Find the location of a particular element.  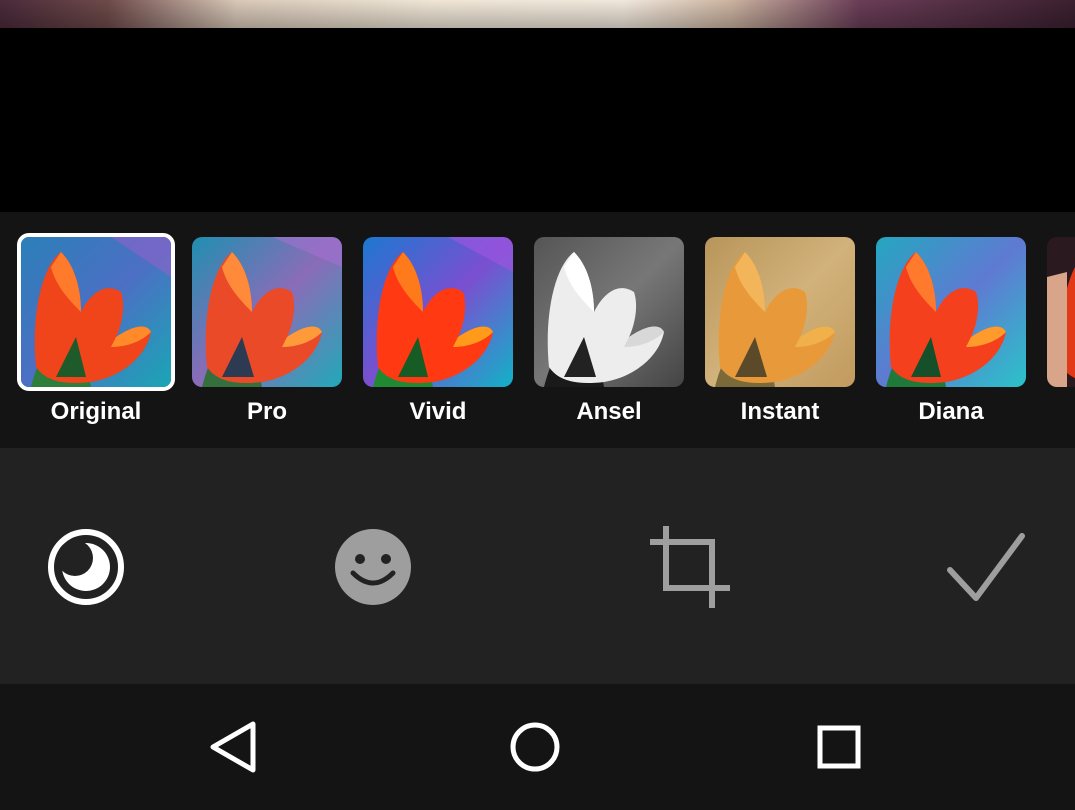

filter-ansel-thumbnail is located at coordinates (609, 312).